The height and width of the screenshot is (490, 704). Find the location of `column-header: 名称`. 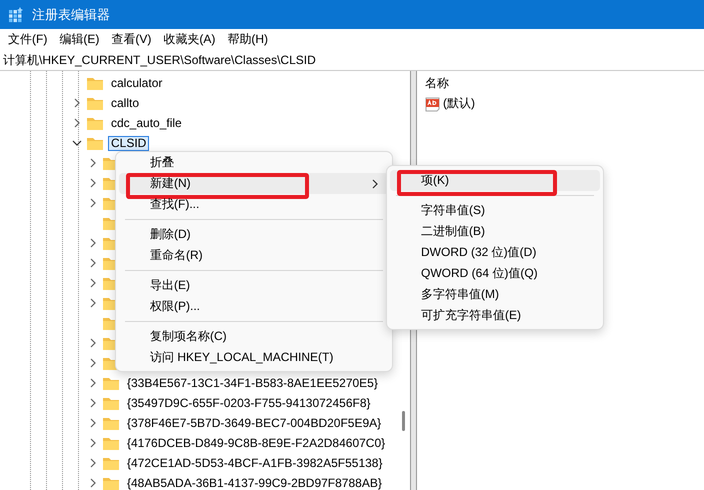

column-header: 名称 is located at coordinates (564, 83).